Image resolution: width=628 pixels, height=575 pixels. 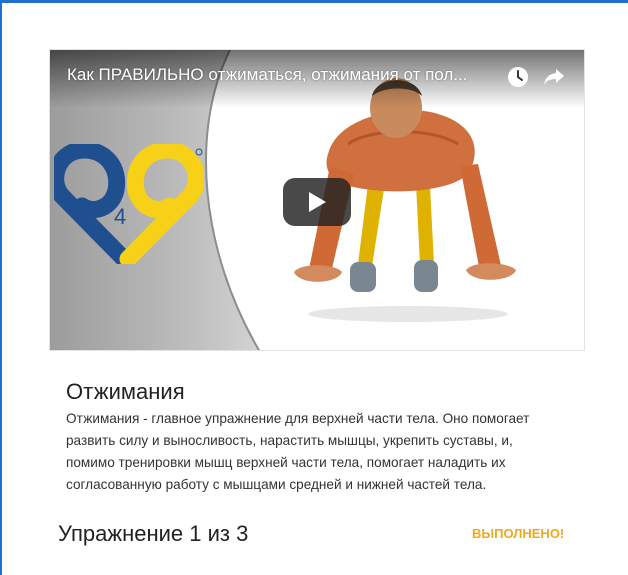 What do you see at coordinates (129, 204) in the screenshot?
I see `p4p-logo: 4` at bounding box center [129, 204].